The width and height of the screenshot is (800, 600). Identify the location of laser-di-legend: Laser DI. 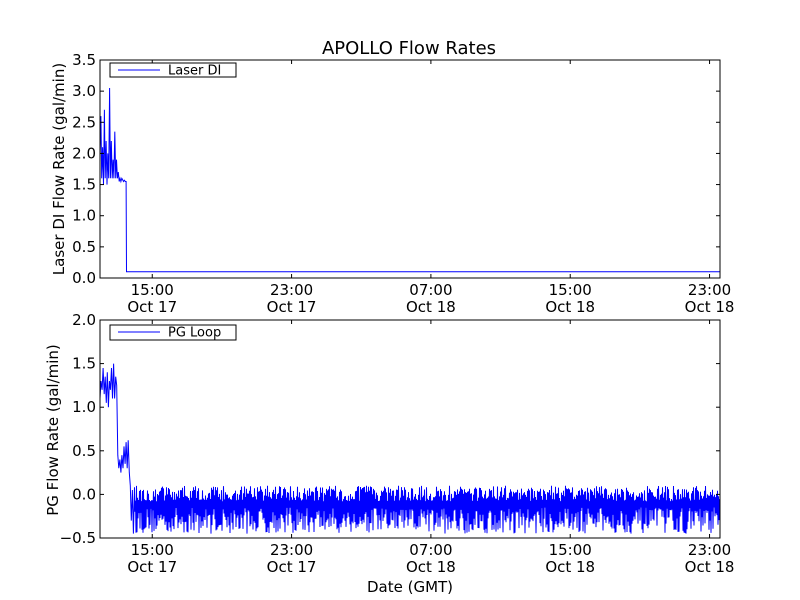
(173, 70).